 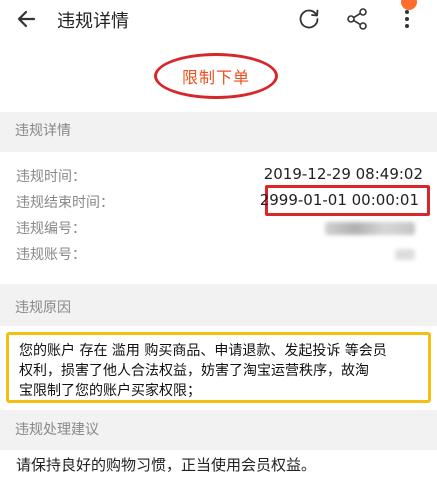 I want to click on redacted-account, so click(x=405, y=254).